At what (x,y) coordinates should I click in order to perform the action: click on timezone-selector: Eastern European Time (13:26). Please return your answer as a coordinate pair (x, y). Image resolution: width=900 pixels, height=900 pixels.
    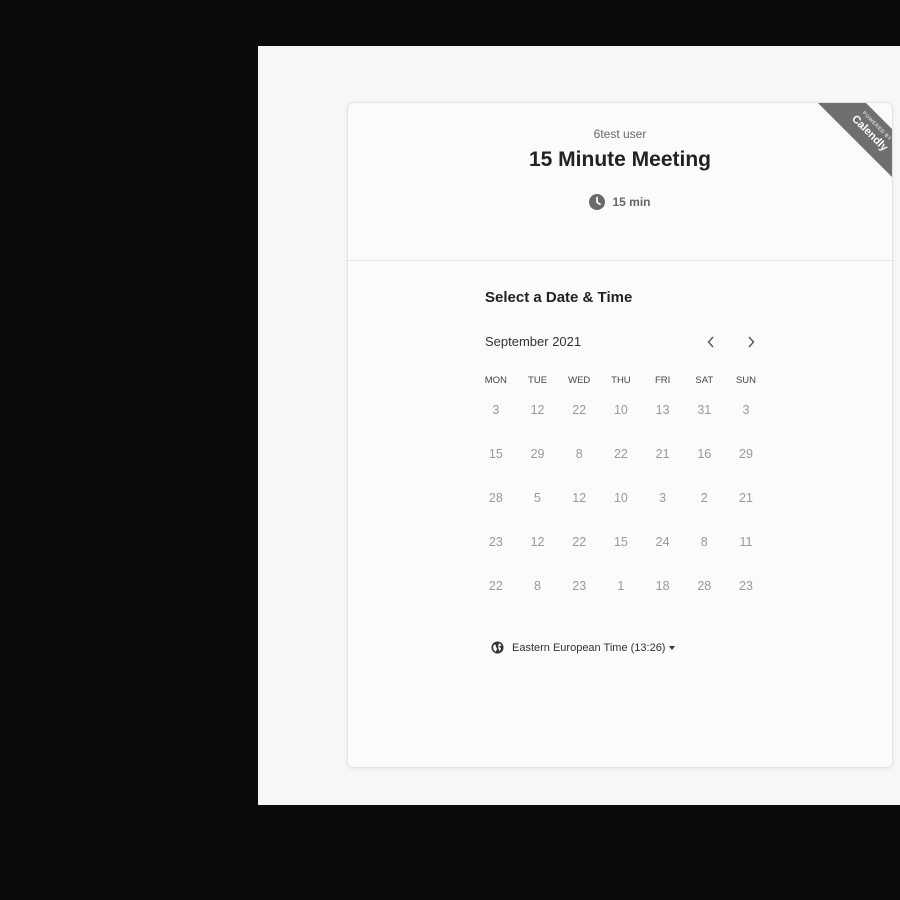
    Looking at the image, I should click on (583, 647).